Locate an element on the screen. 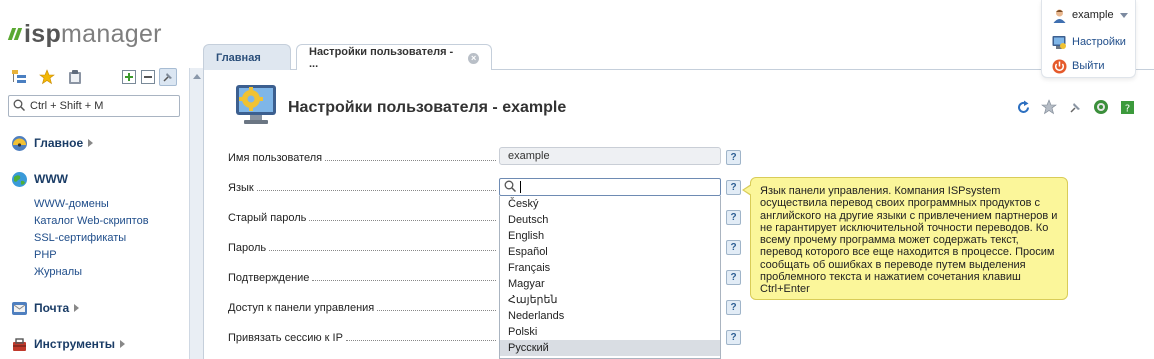 The height and width of the screenshot is (359, 1154). sidebar-splitter is located at coordinates (196, 213).